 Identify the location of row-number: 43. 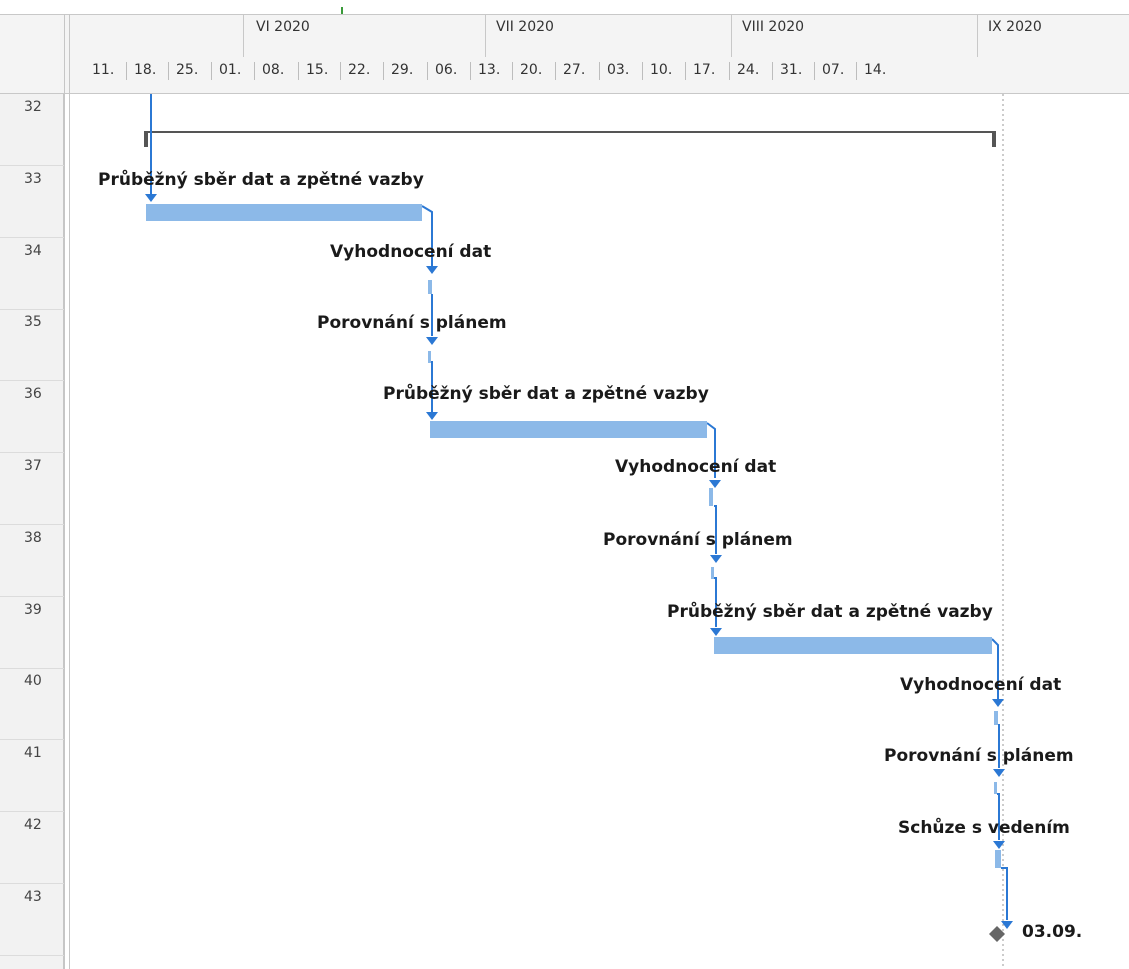
(32, 897).